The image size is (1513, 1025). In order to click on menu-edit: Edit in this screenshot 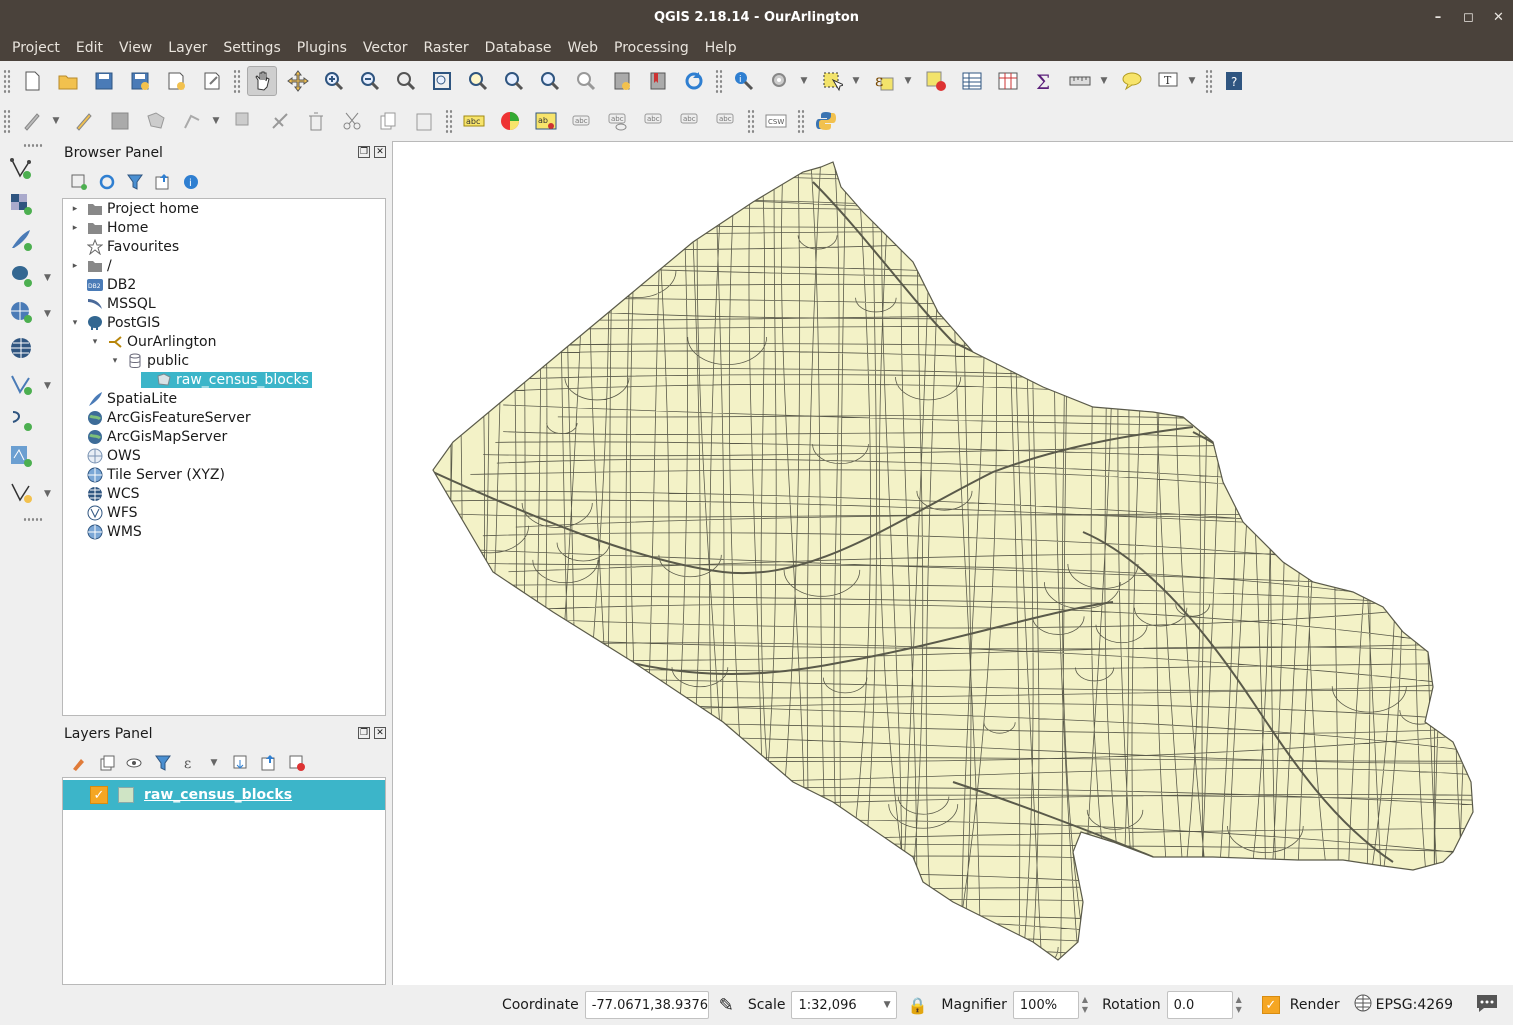, I will do `click(89, 48)`.